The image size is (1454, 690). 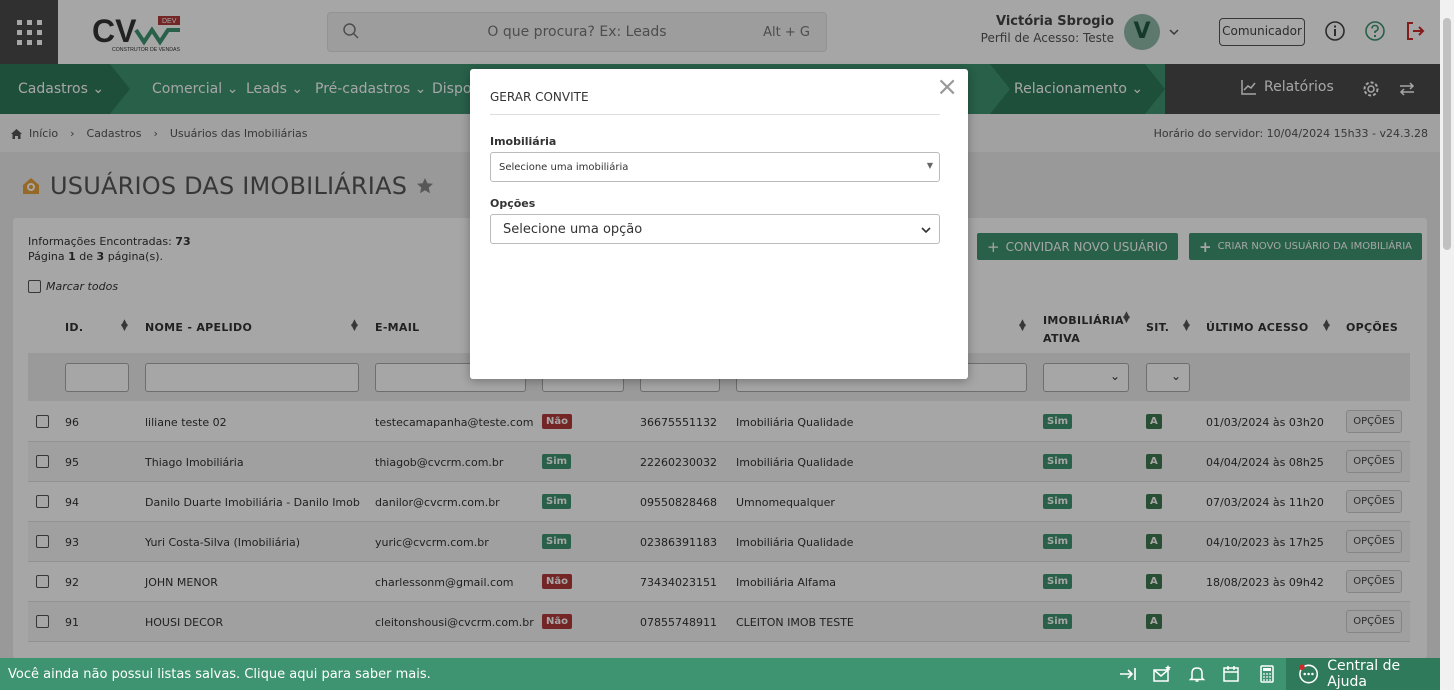 I want to click on calendar-icon, so click(x=1231, y=674).